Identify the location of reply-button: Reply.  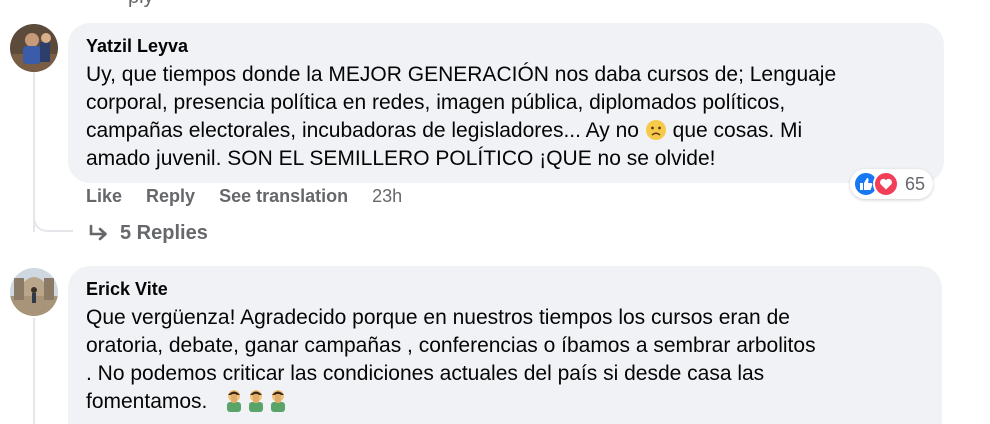
(170, 196).